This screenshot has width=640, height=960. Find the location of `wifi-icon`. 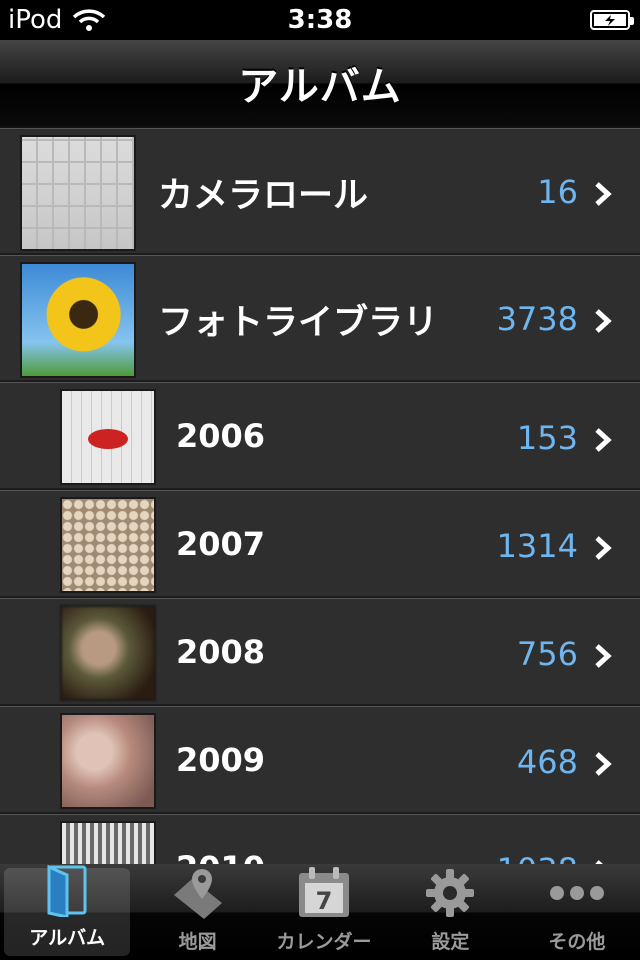

wifi-icon is located at coordinates (89, 20).